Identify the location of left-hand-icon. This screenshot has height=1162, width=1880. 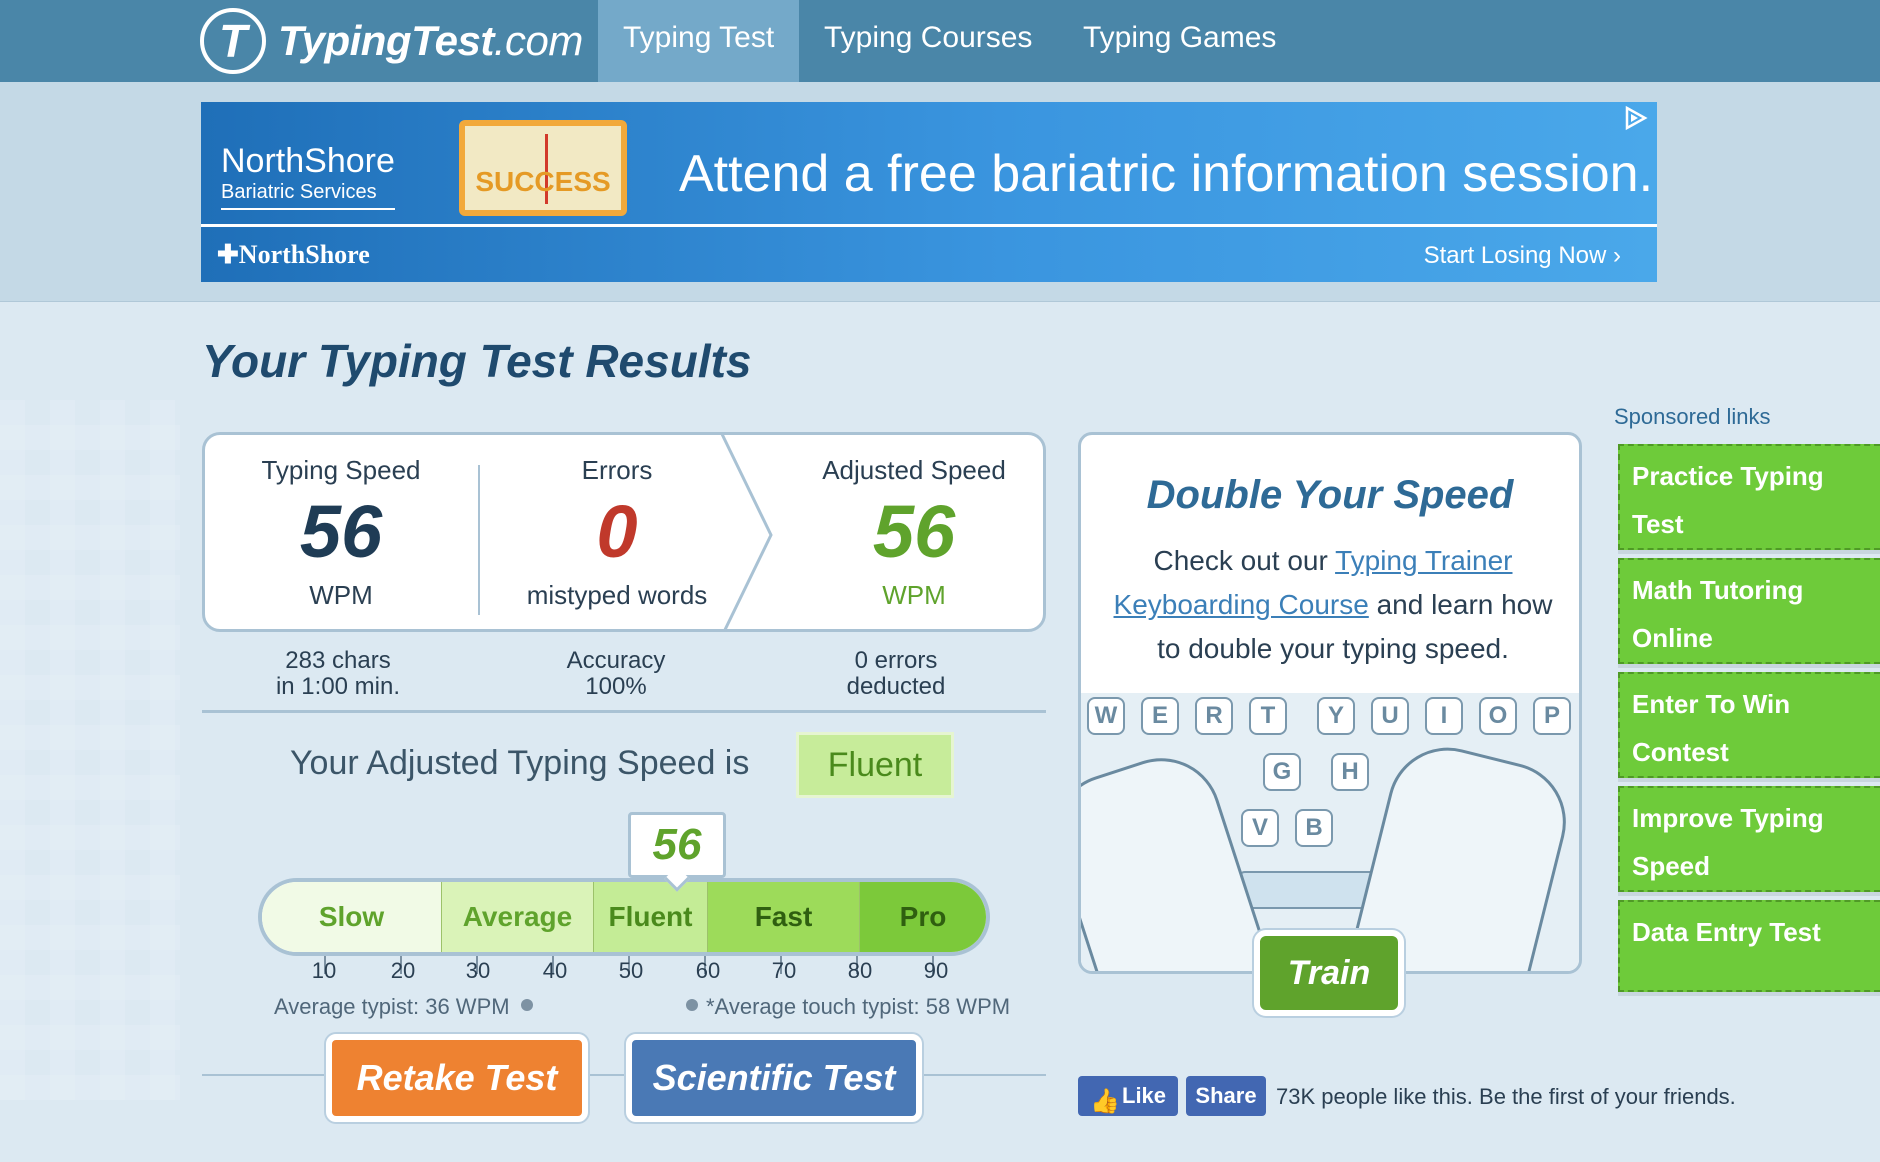
(1177, 856).